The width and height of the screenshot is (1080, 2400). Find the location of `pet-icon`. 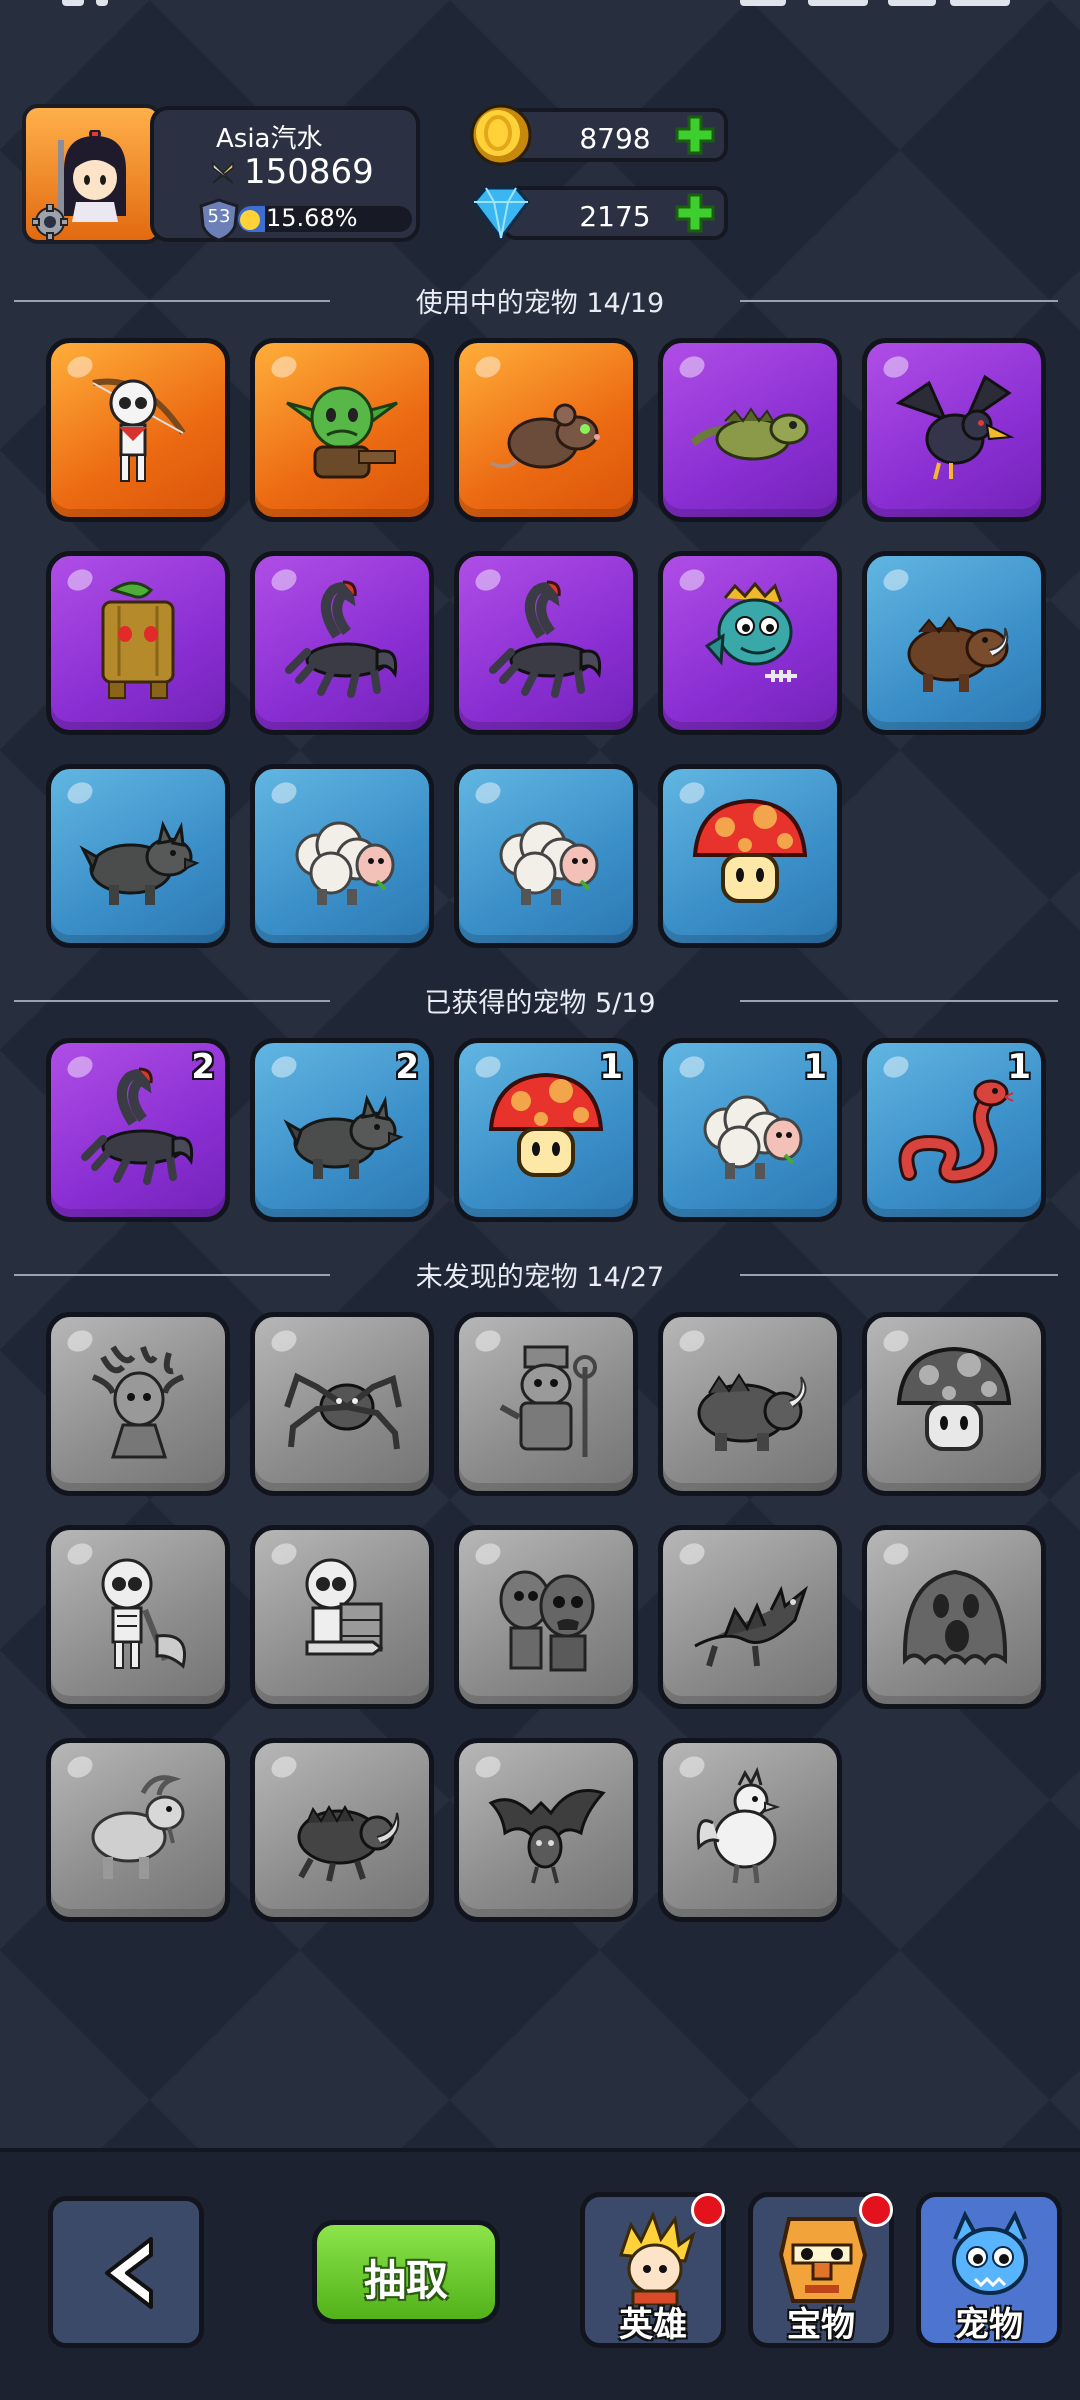

pet-icon is located at coordinates (990, 2252).